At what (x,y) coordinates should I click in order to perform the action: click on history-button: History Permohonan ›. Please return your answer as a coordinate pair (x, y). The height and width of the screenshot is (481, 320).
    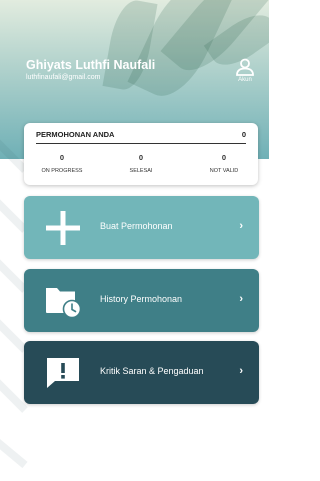
    Looking at the image, I should click on (141, 300).